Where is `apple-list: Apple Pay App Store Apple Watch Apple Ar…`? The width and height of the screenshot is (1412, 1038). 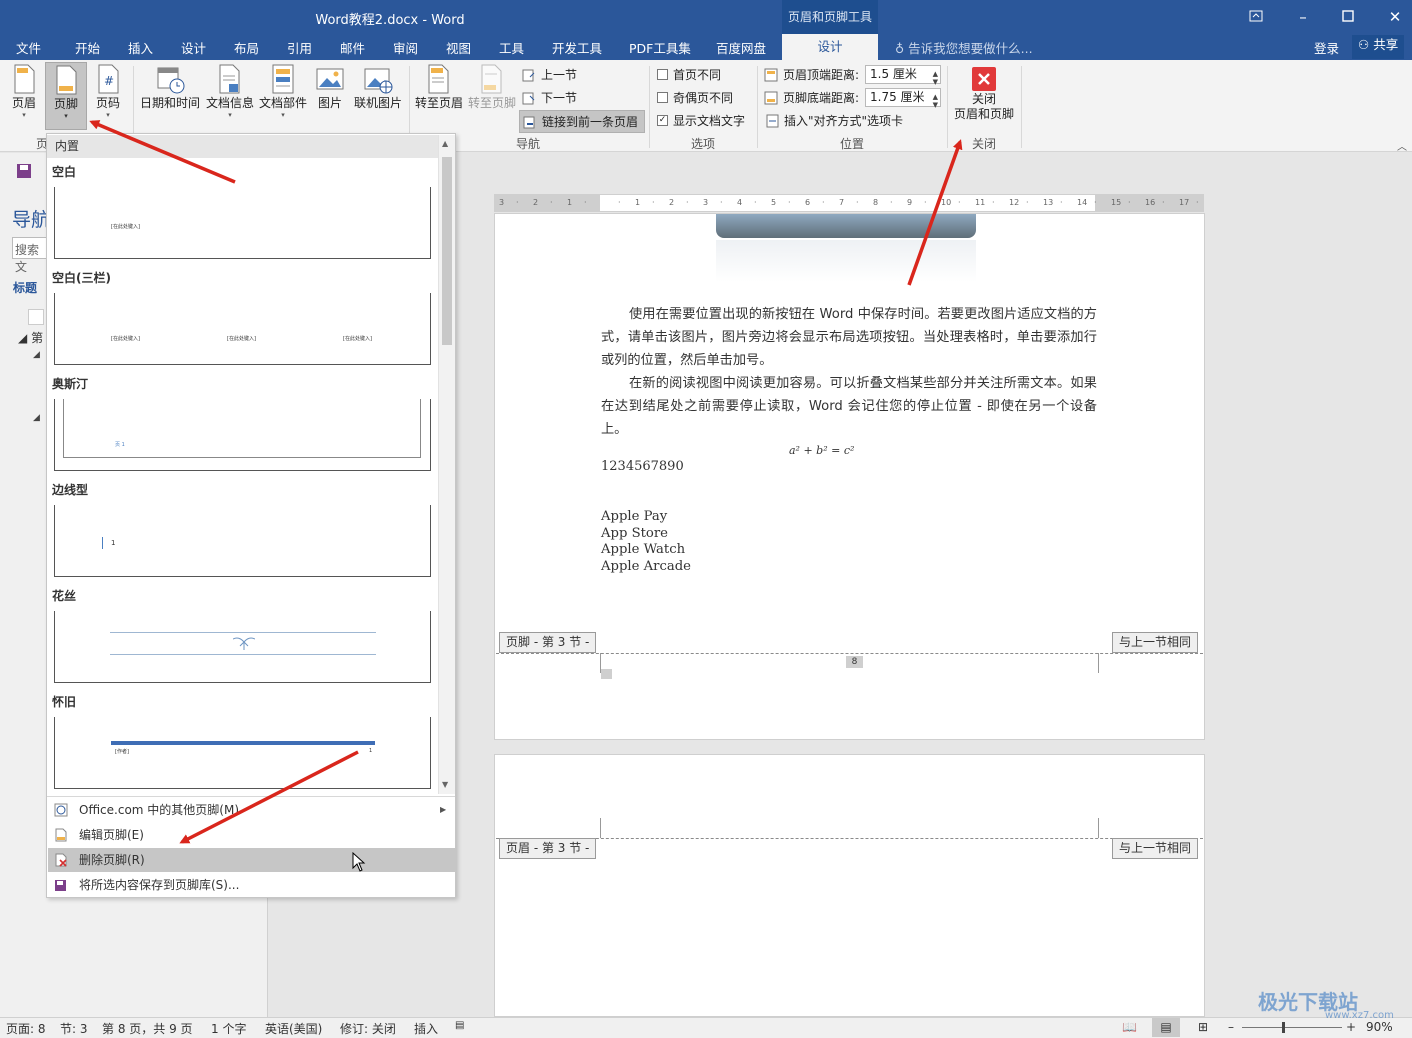
apple-list: Apple Pay App Store Apple Watch Apple Ar… is located at coordinates (646, 542).